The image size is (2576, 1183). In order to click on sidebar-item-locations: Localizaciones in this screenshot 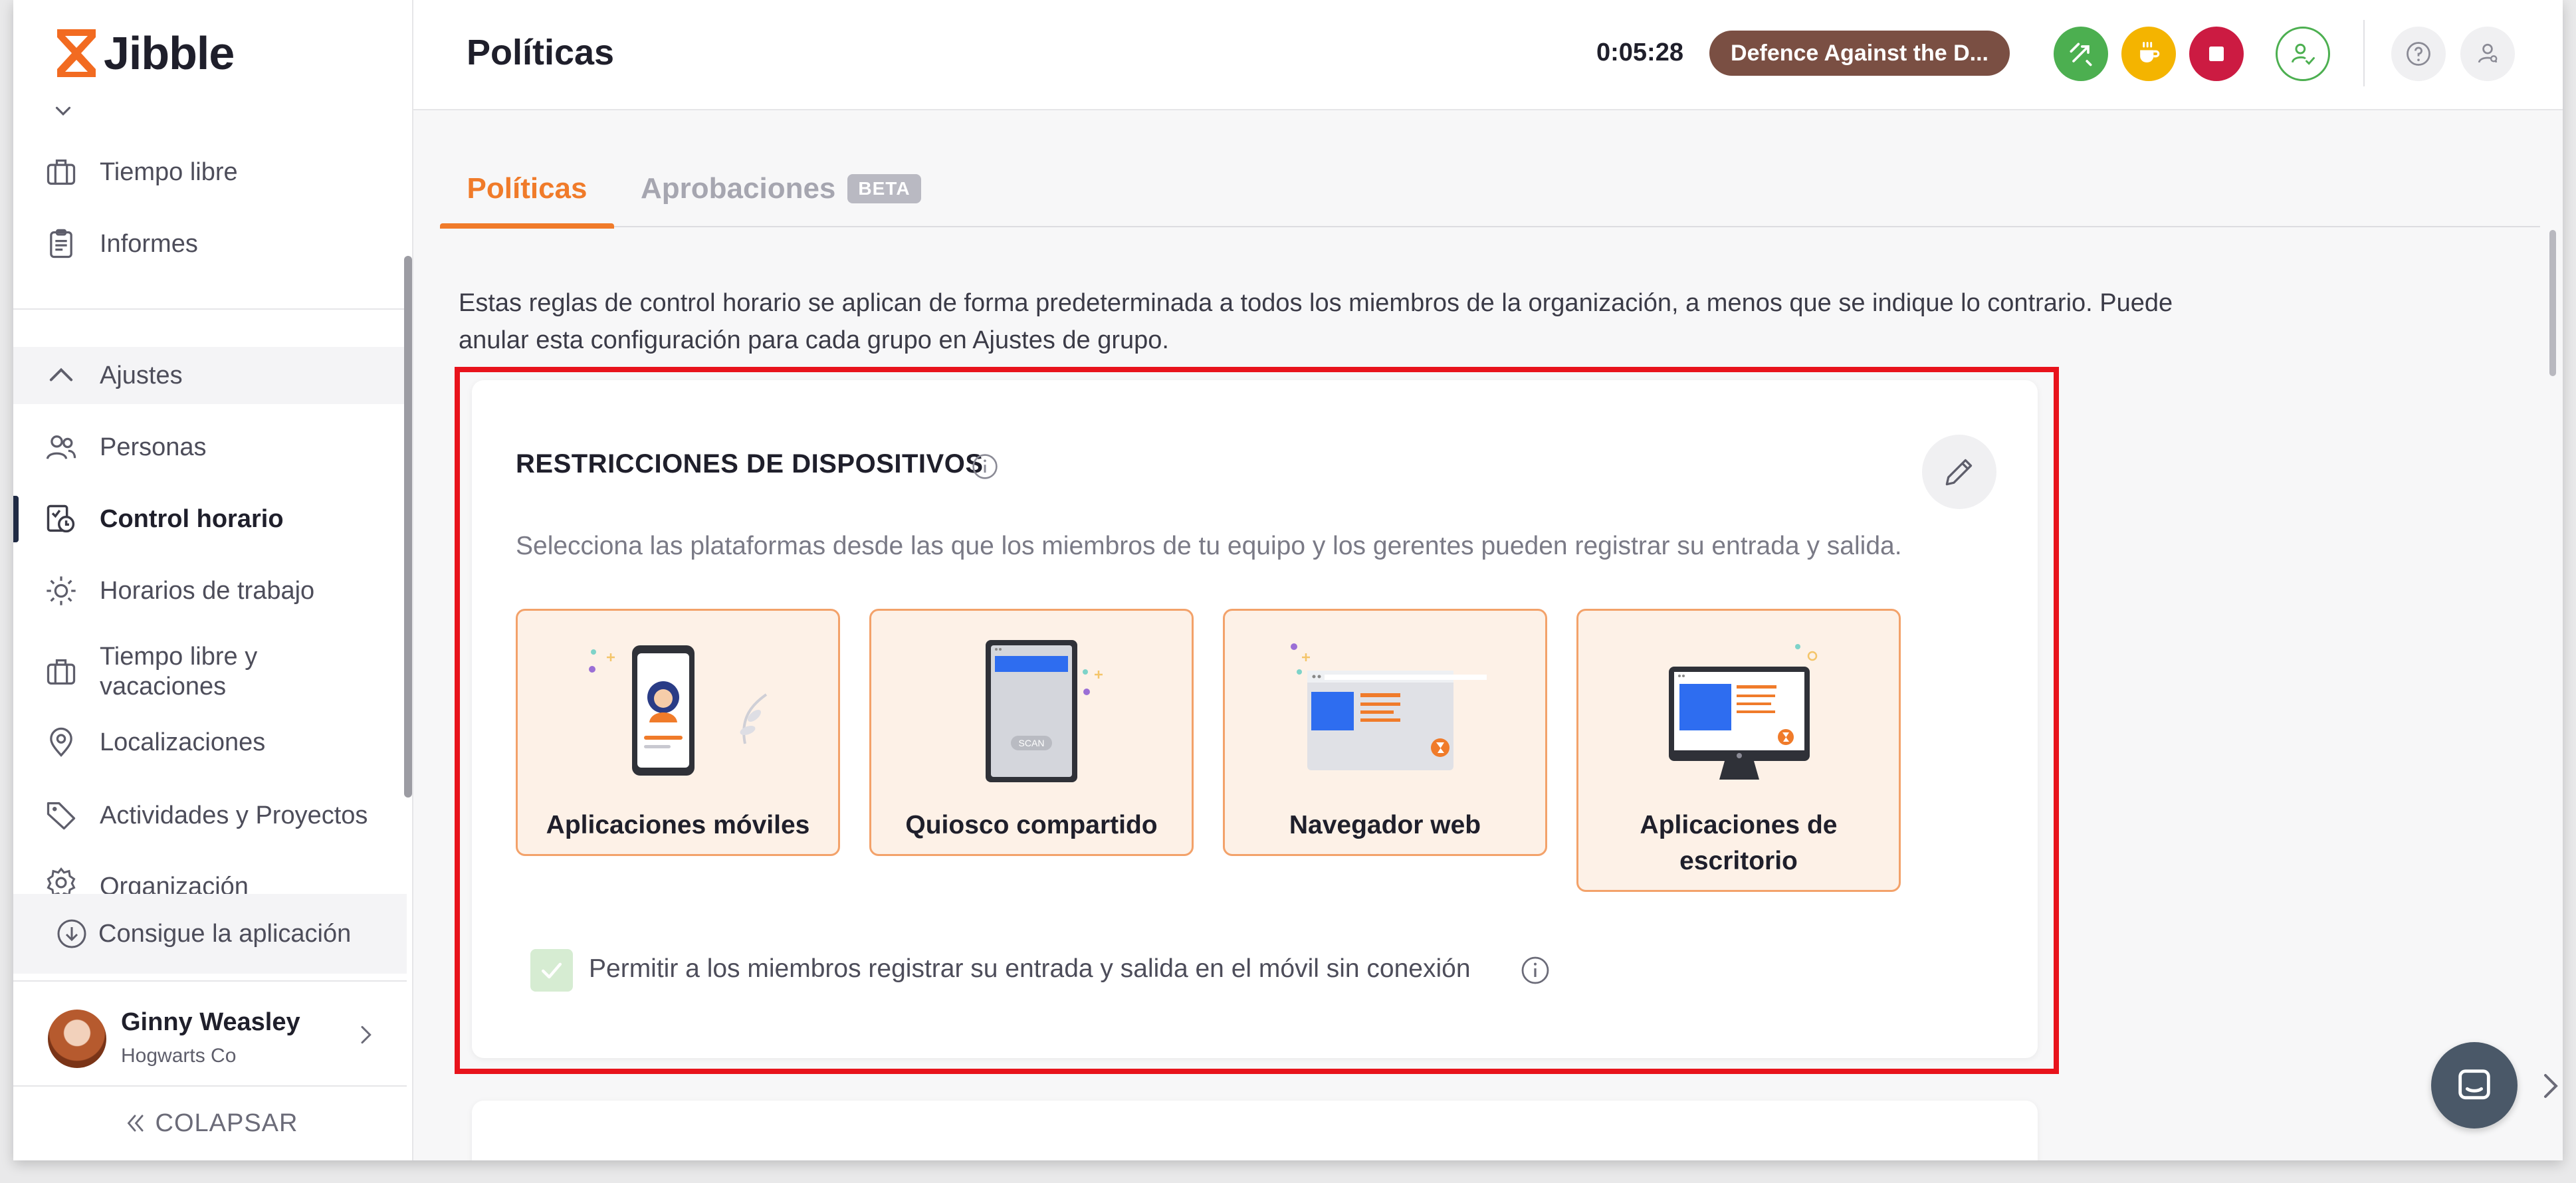, I will do `click(210, 742)`.